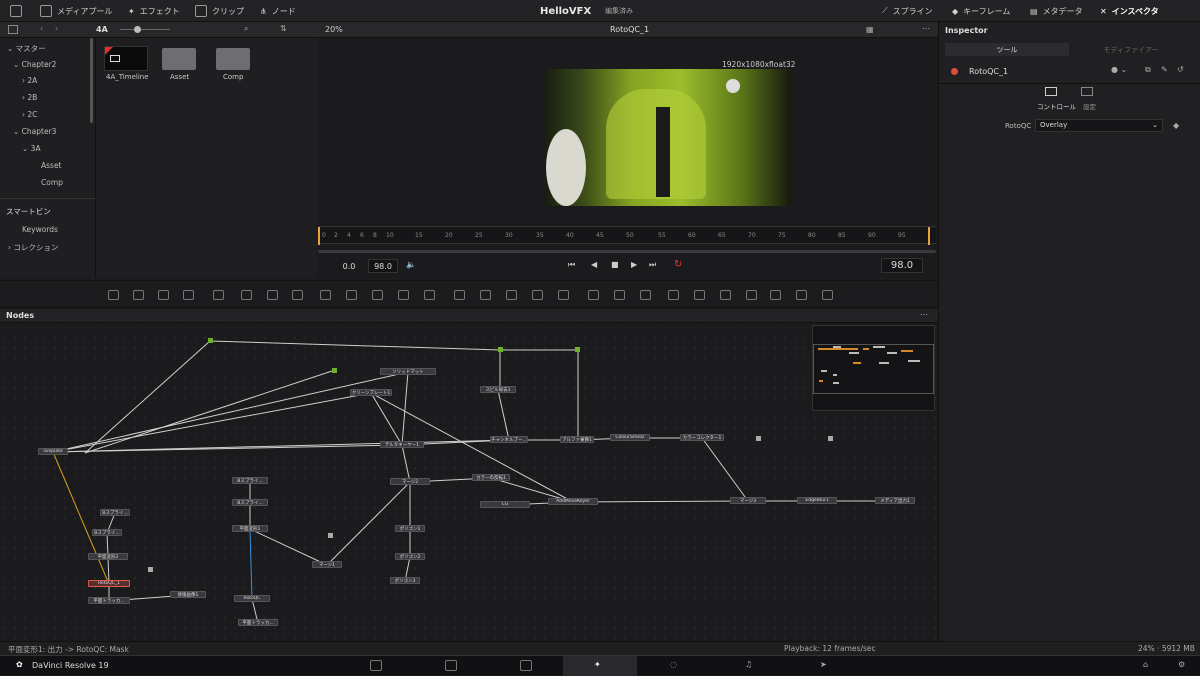  I want to click on planar-tool-icon, so click(619, 295).